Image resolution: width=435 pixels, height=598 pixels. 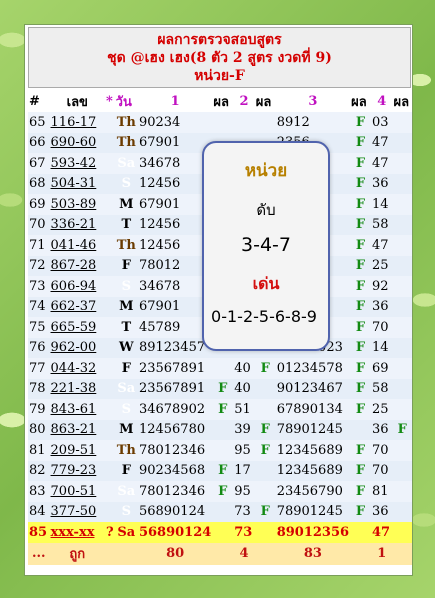 What do you see at coordinates (175, 388) in the screenshot?
I see `row-set-1: 23567891` at bounding box center [175, 388].